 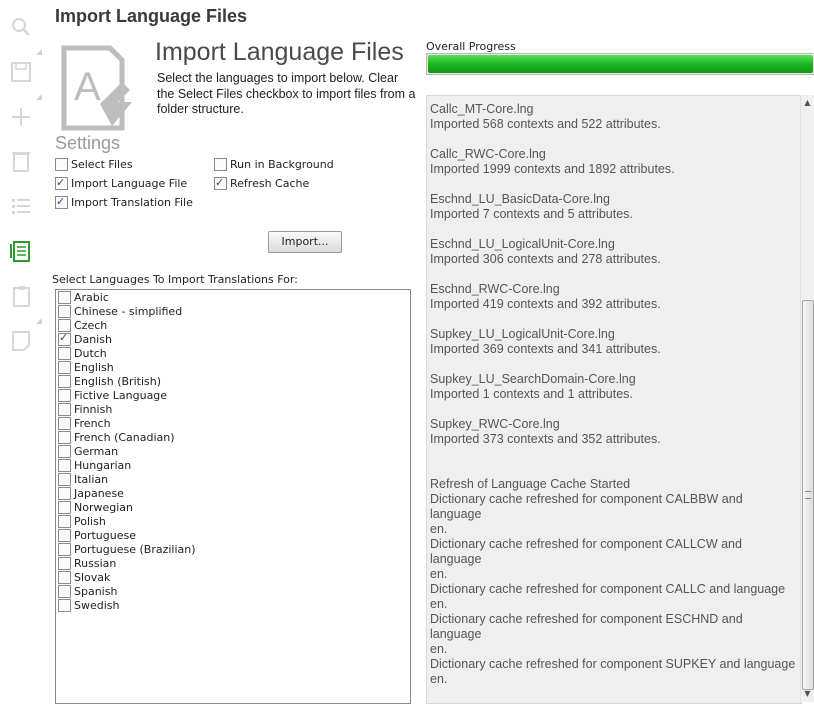 I want to click on language-item: Slovak, so click(x=84, y=577).